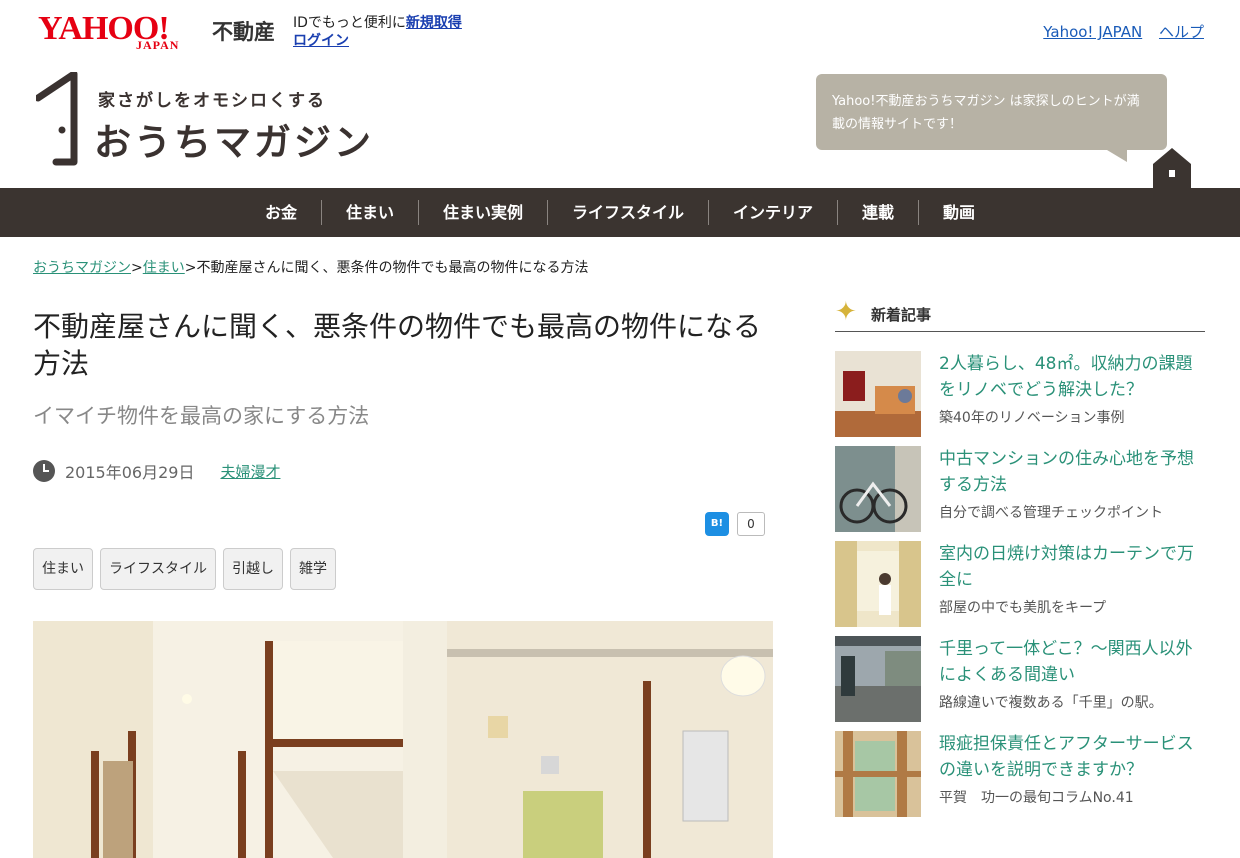 The width and height of the screenshot is (1240, 858). What do you see at coordinates (250, 471) in the screenshot?
I see `author-link: 夫婦漫才` at bounding box center [250, 471].